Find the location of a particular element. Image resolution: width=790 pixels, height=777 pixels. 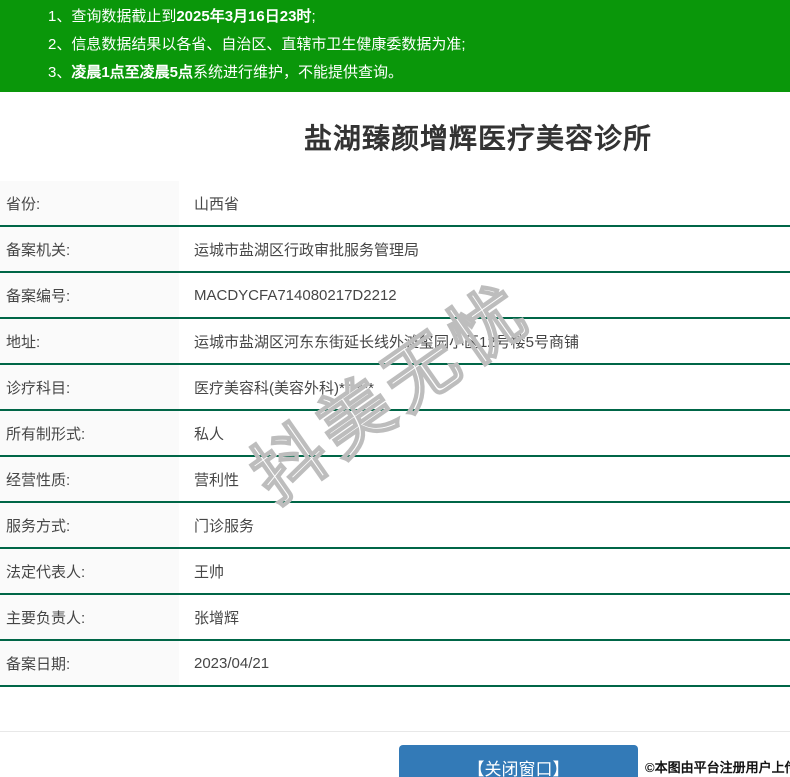

notice-bold-text: 2025年3月16日23时 is located at coordinates (244, 16).